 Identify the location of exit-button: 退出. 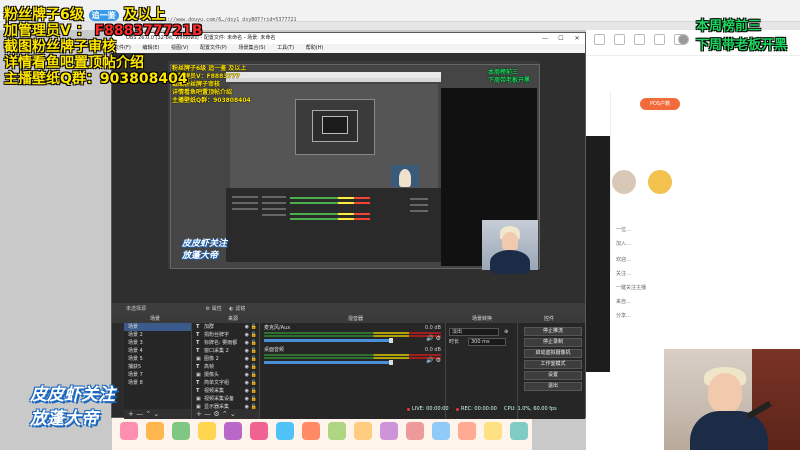
(553, 386).